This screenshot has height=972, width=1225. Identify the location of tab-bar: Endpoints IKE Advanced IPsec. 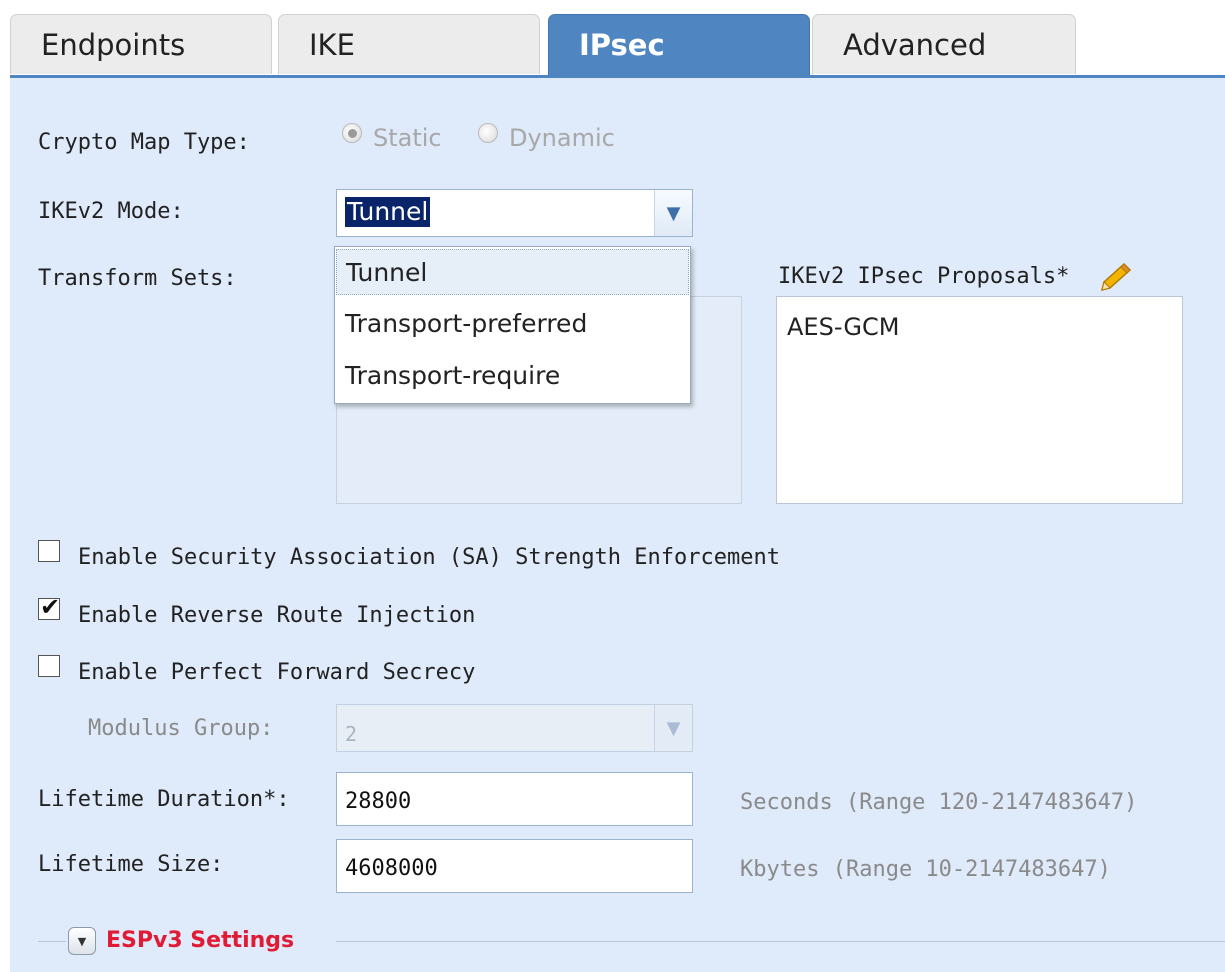
(612, 39).